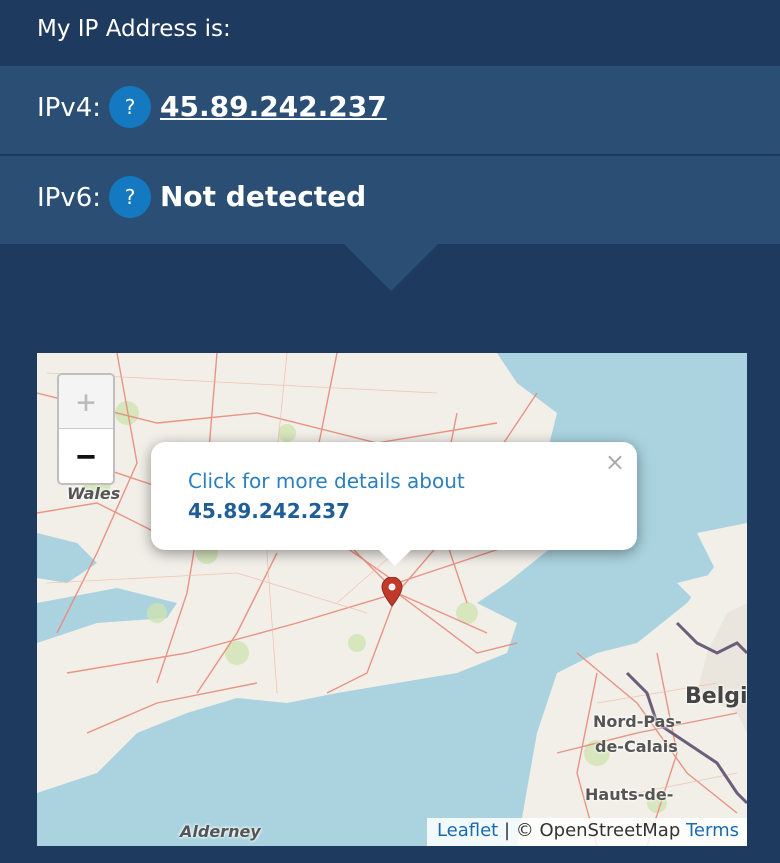  Describe the element at coordinates (391, 267) in the screenshot. I see `panel-pointer-arrow` at that location.